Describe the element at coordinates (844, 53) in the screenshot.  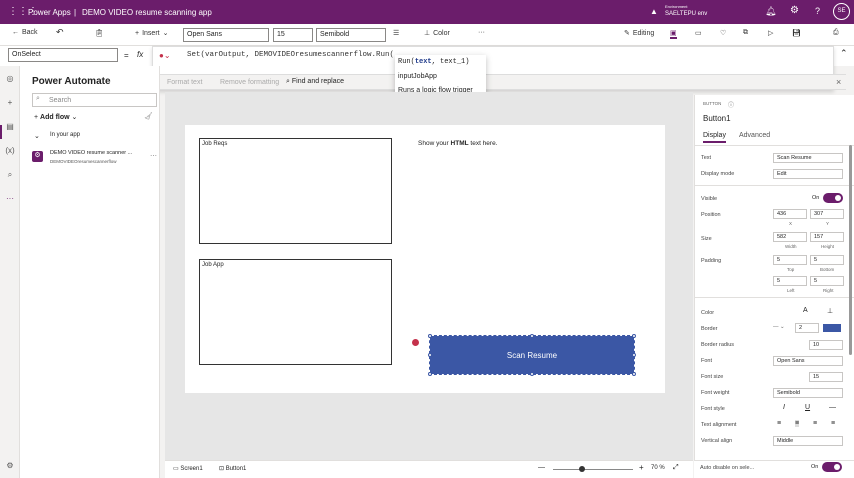
I see `collapse-chevron-icon: ⌃` at that location.